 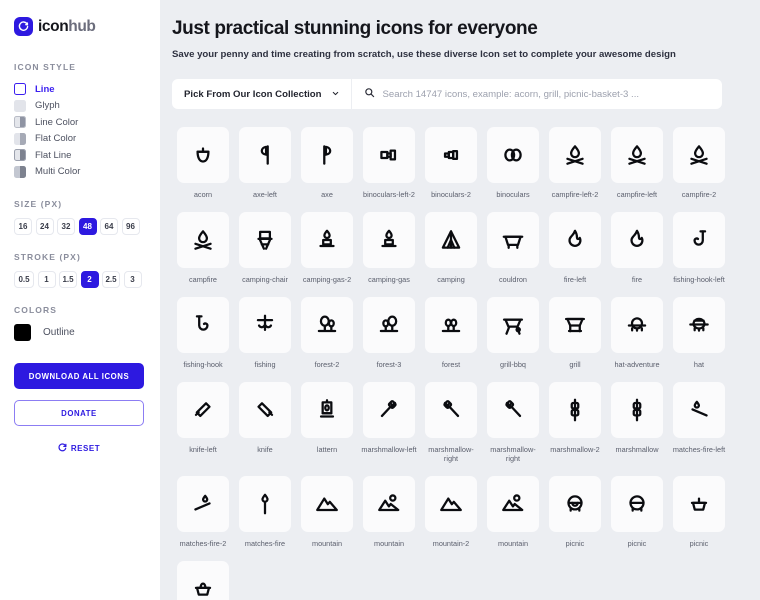 I want to click on brand-name-light: hub, so click(x=82, y=26).